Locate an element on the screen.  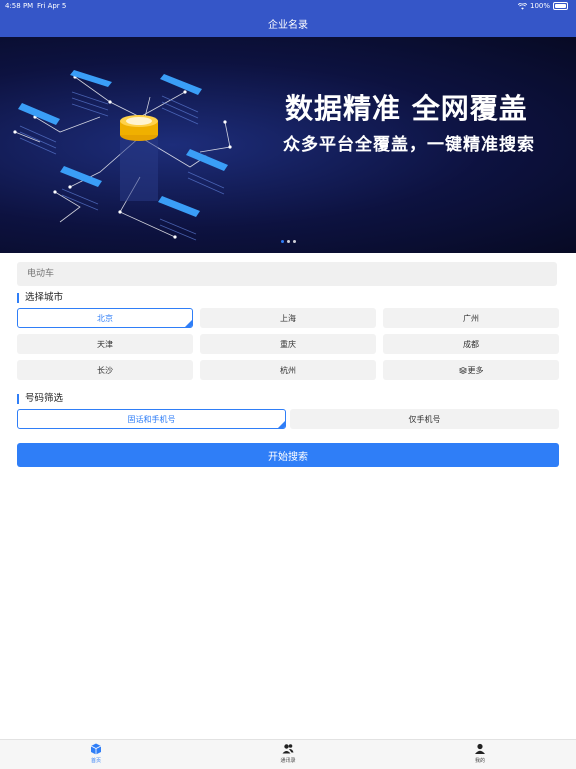
city-chip-chengdu: 成都 is located at coordinates (471, 344).